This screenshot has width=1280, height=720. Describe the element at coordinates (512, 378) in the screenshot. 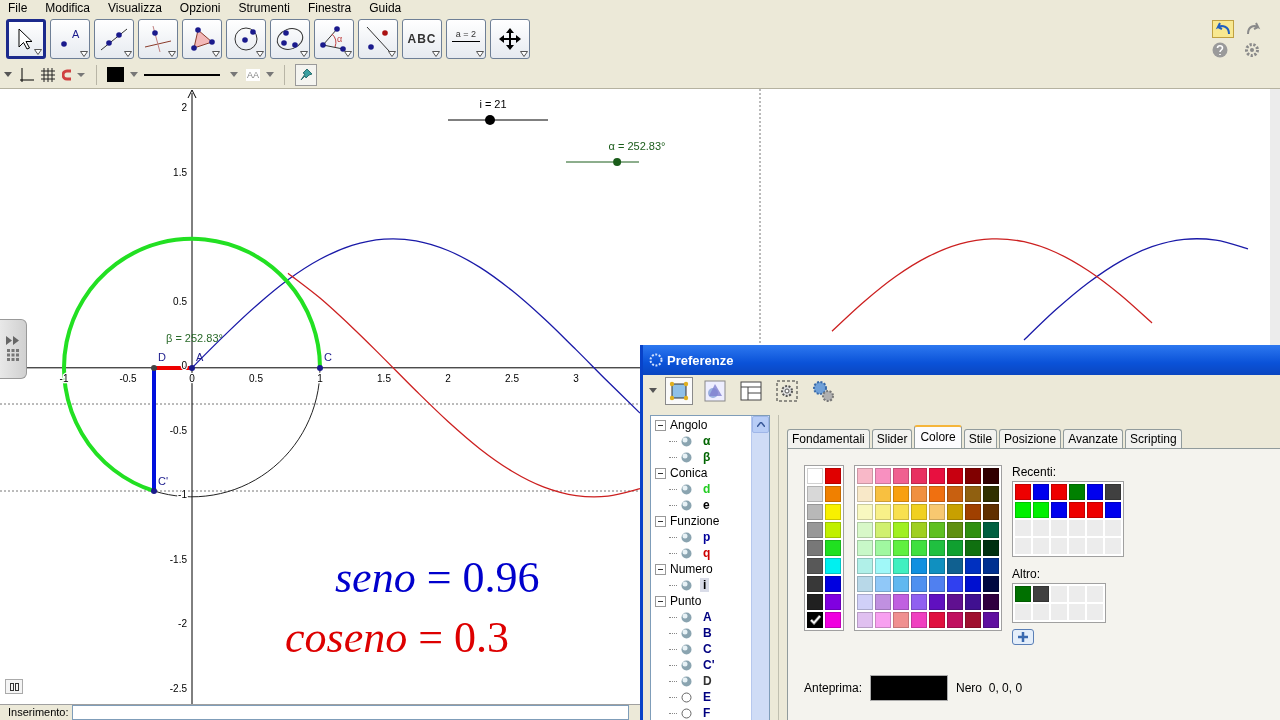

I see `tick-label: 2.5` at that location.